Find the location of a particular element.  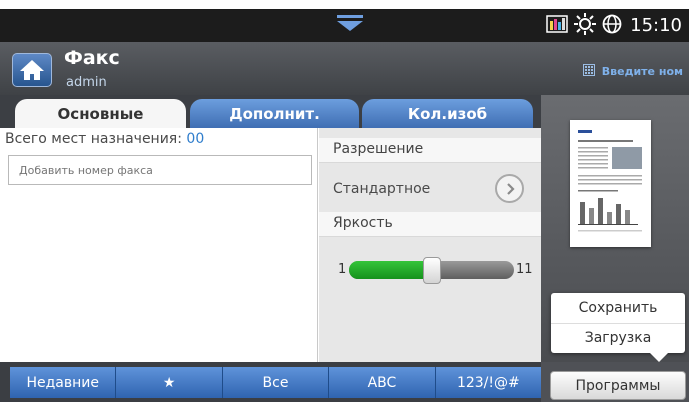

eco-sun-icon is located at coordinates (585, 25).